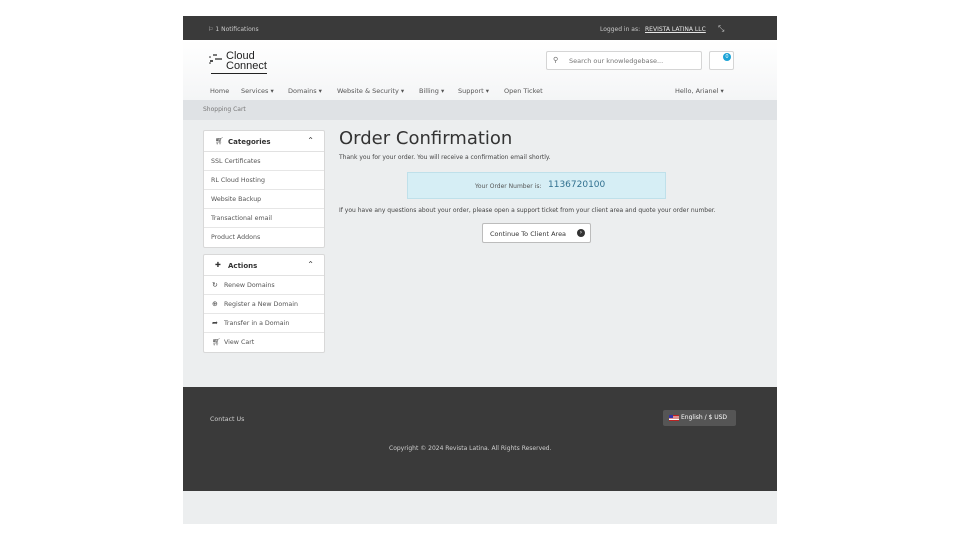 This screenshot has height=540, width=960. What do you see at coordinates (257, 323) in the screenshot?
I see `action-label: Transfer in a Domain` at bounding box center [257, 323].